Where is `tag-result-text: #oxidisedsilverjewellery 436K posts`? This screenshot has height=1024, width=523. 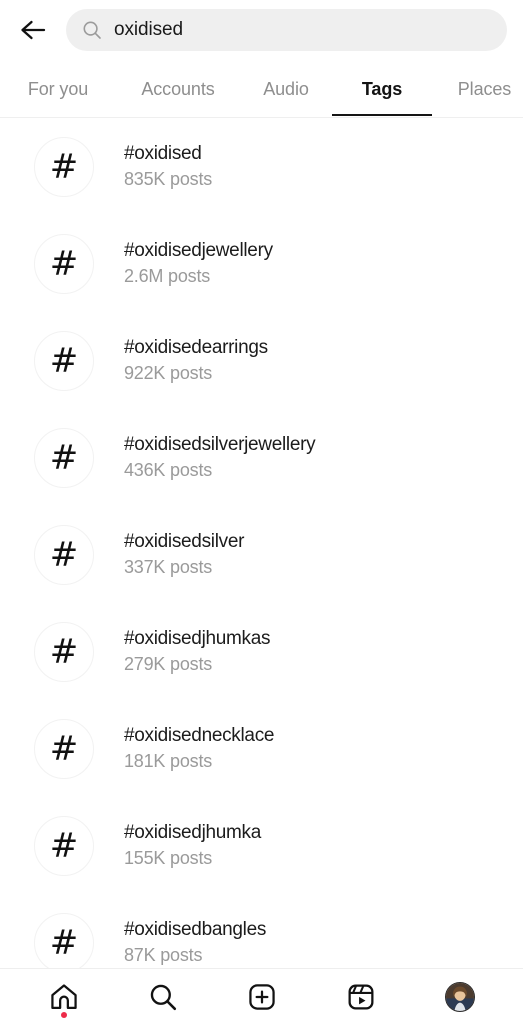 tag-result-text: #oxidisedsilverjewellery 436K posts is located at coordinates (220, 457).